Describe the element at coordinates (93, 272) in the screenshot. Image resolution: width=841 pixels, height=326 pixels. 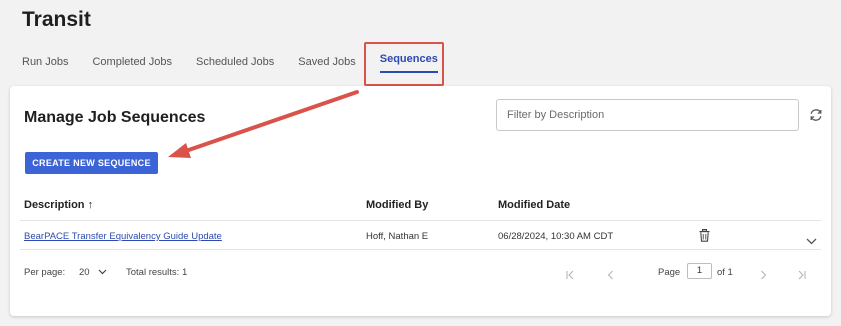
I see `per-page-select: 20` at that location.